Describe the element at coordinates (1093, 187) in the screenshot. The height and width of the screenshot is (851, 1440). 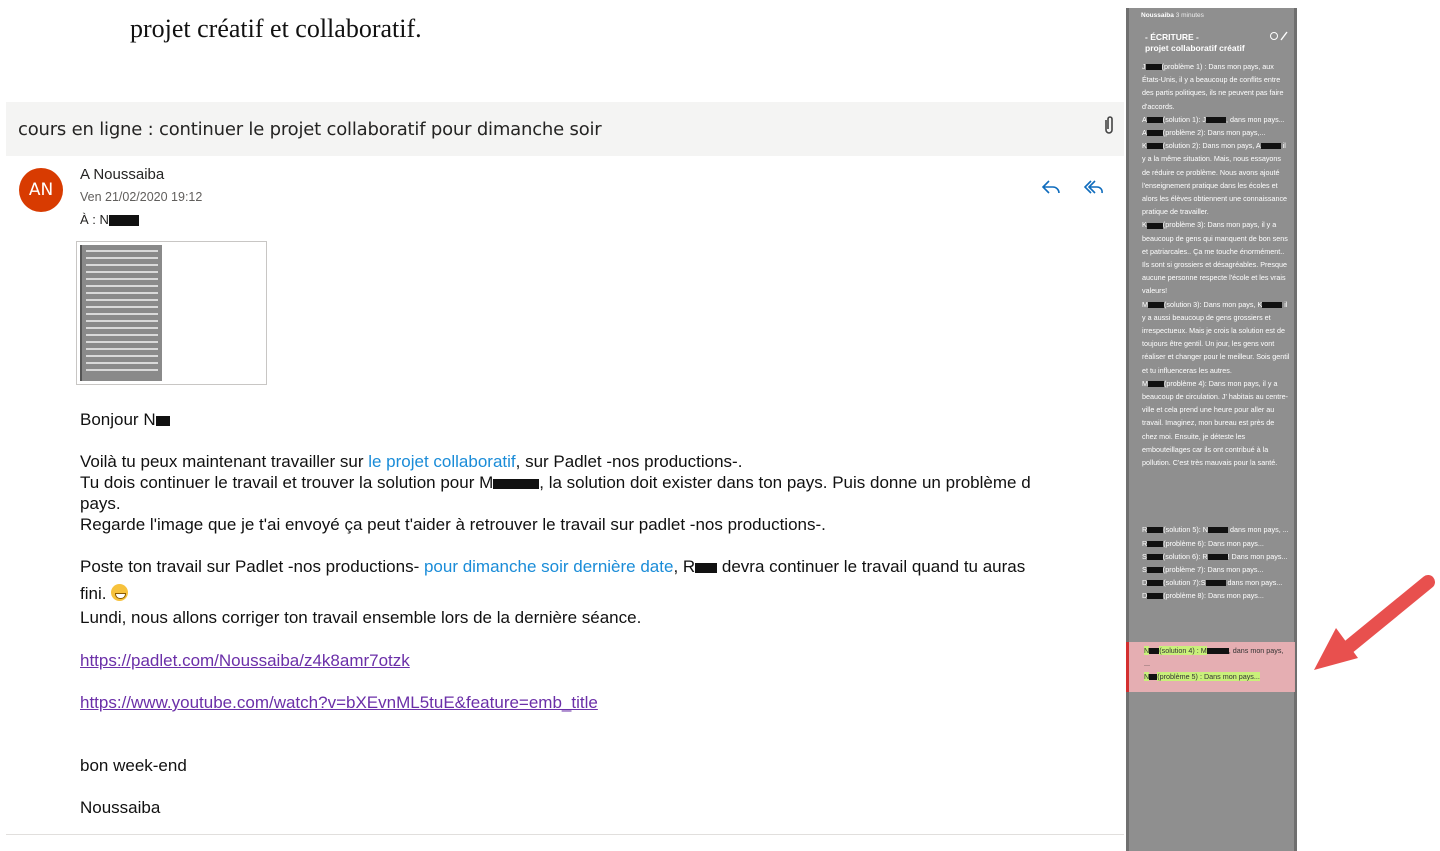
I see `reply-all-icon` at that location.